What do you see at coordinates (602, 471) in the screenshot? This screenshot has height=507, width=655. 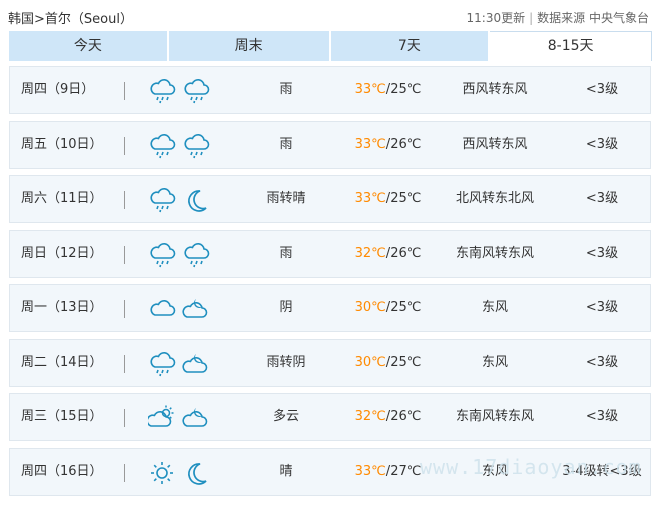 I see `wind-level: 3-4级转<3级` at bounding box center [602, 471].